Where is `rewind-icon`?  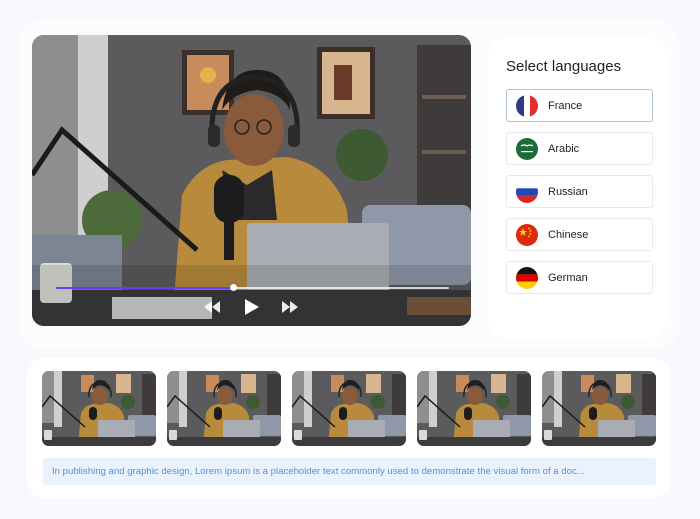
rewind-icon is located at coordinates (212, 307).